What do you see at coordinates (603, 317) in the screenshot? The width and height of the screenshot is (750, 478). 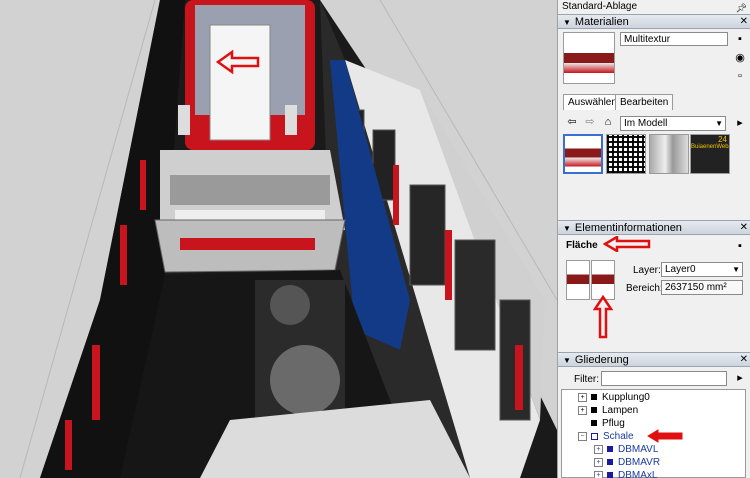 I see `annotation-arrow-swatch` at bounding box center [603, 317].